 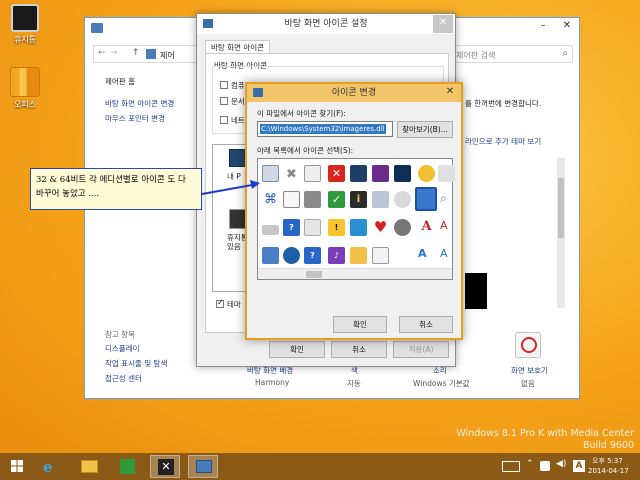 I want to click on help-blue-icon: ?, so click(x=312, y=255).